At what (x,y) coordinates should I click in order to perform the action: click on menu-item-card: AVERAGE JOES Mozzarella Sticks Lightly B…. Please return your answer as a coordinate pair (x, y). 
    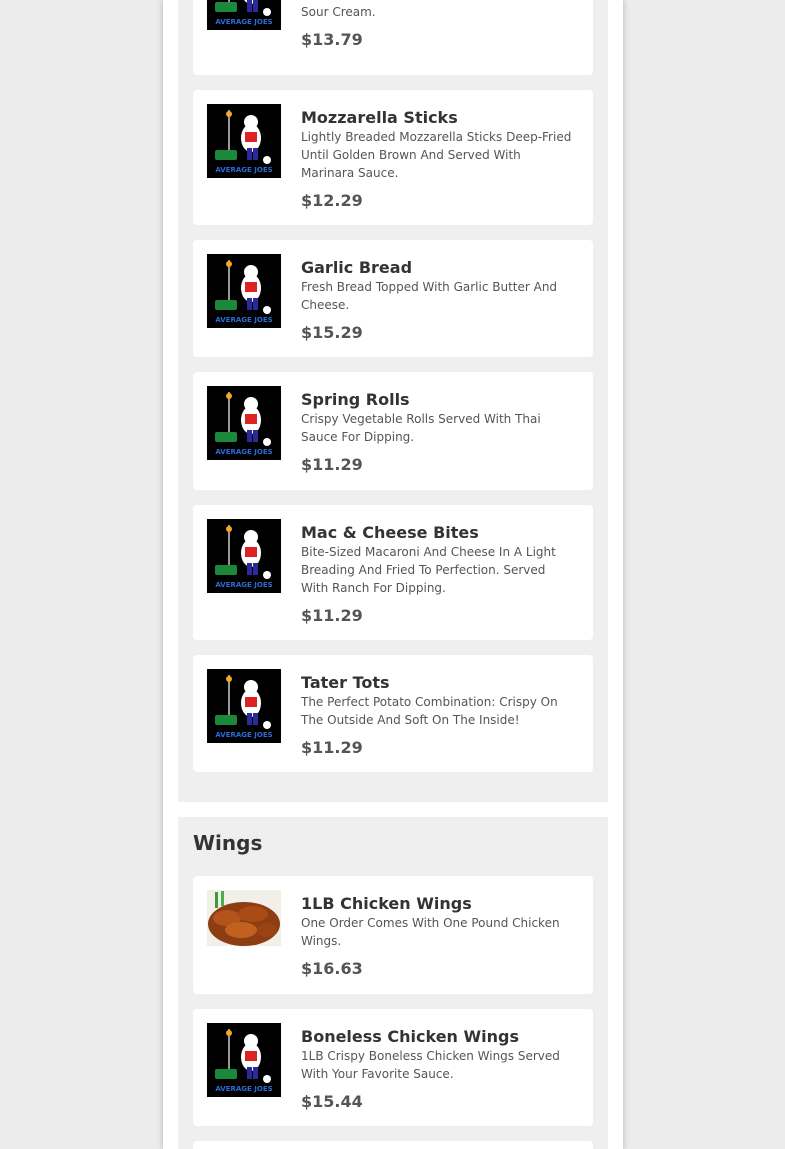
    Looking at the image, I should click on (393, 157).